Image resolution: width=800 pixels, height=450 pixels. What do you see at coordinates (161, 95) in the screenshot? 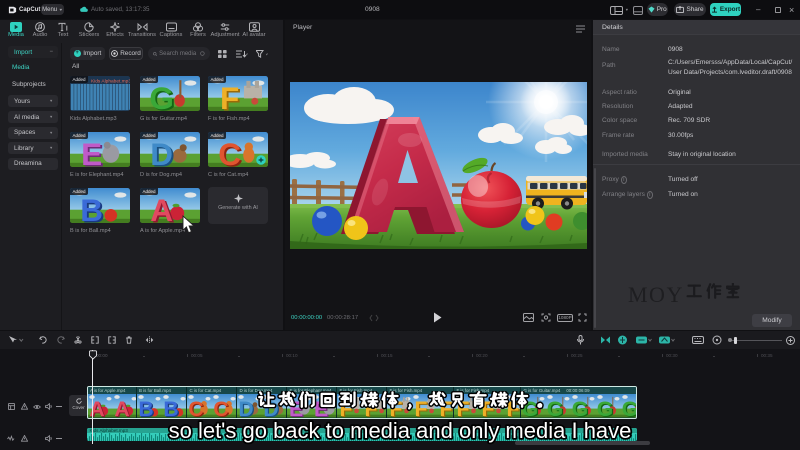
I see `svg-text: G` at bounding box center [161, 95].